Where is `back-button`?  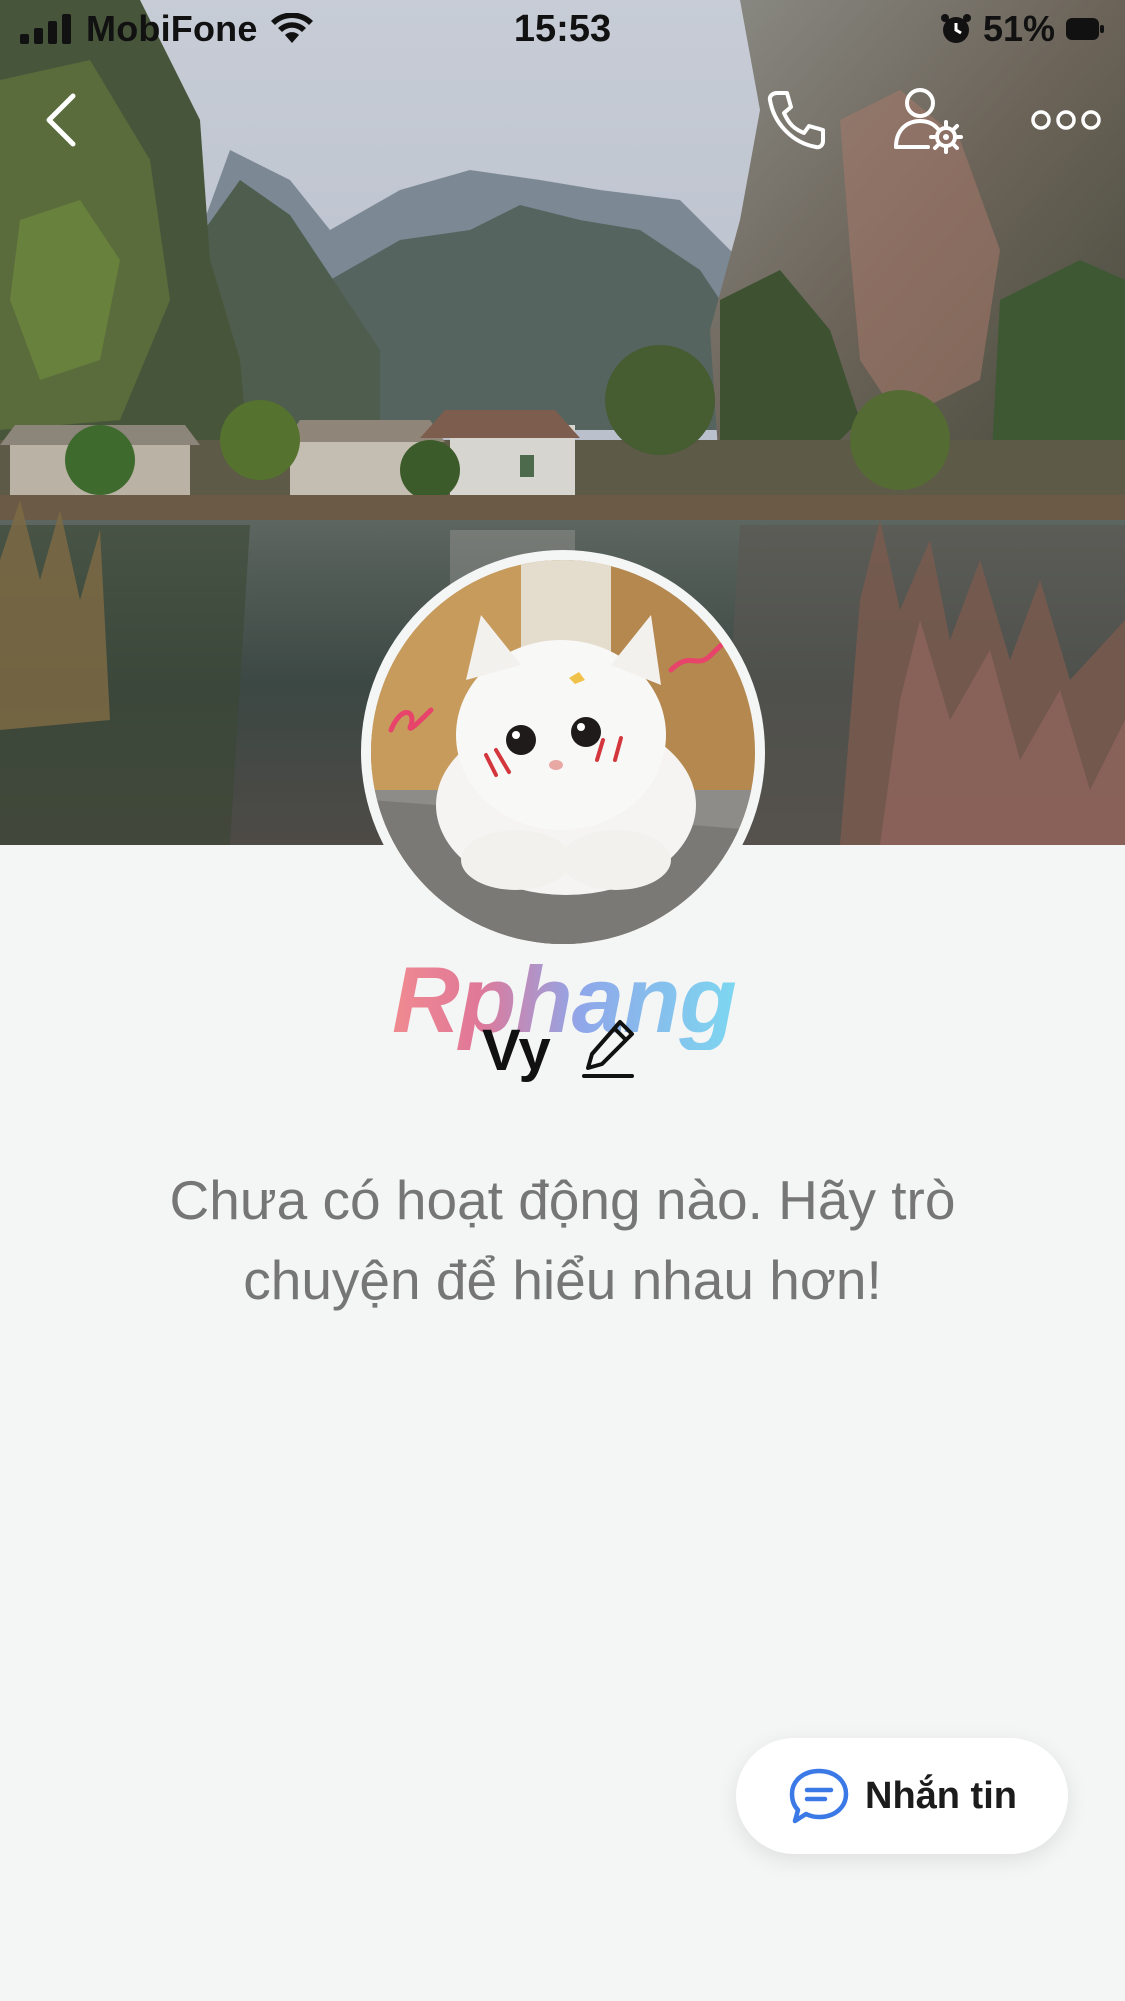
back-button is located at coordinates (60, 120).